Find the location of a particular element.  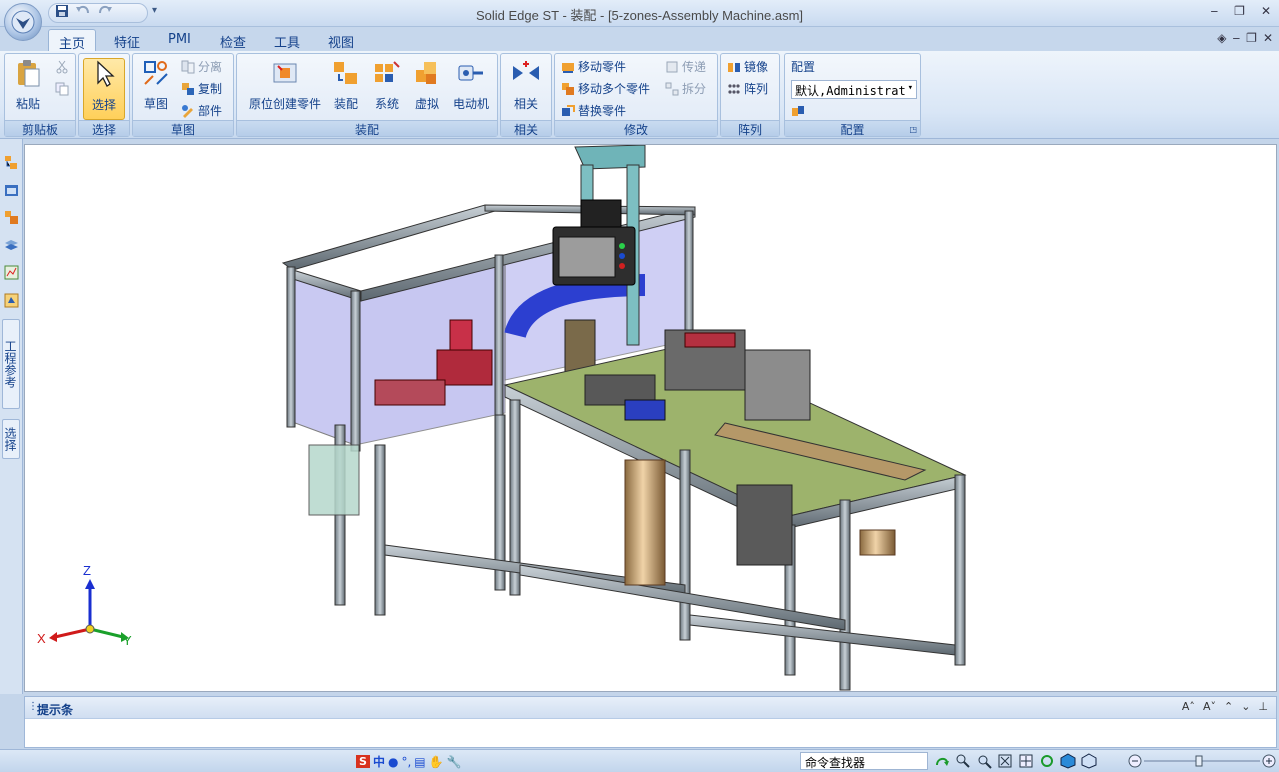

x-axis-label: X is located at coordinates (41, 638).